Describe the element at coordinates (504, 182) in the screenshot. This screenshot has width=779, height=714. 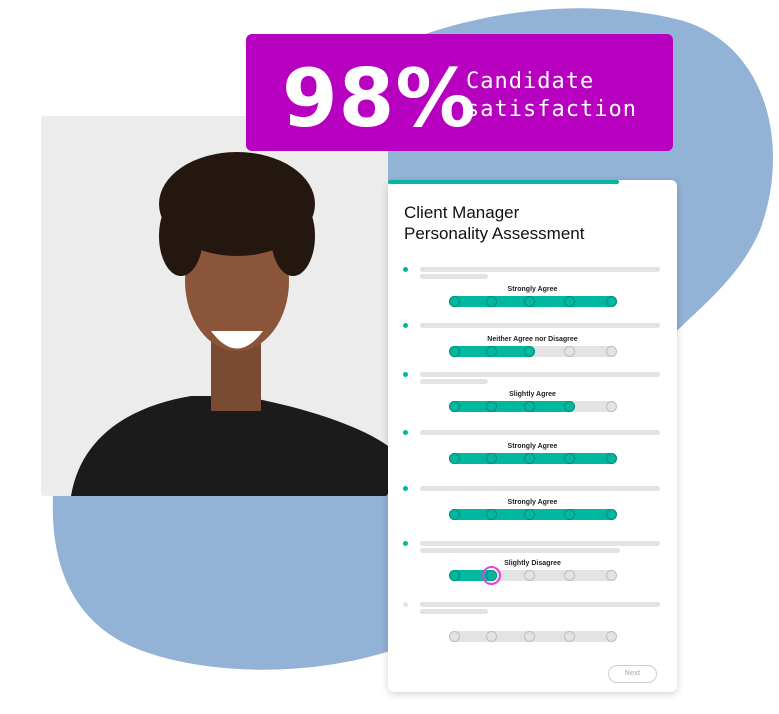
I see `progress-bar` at that location.